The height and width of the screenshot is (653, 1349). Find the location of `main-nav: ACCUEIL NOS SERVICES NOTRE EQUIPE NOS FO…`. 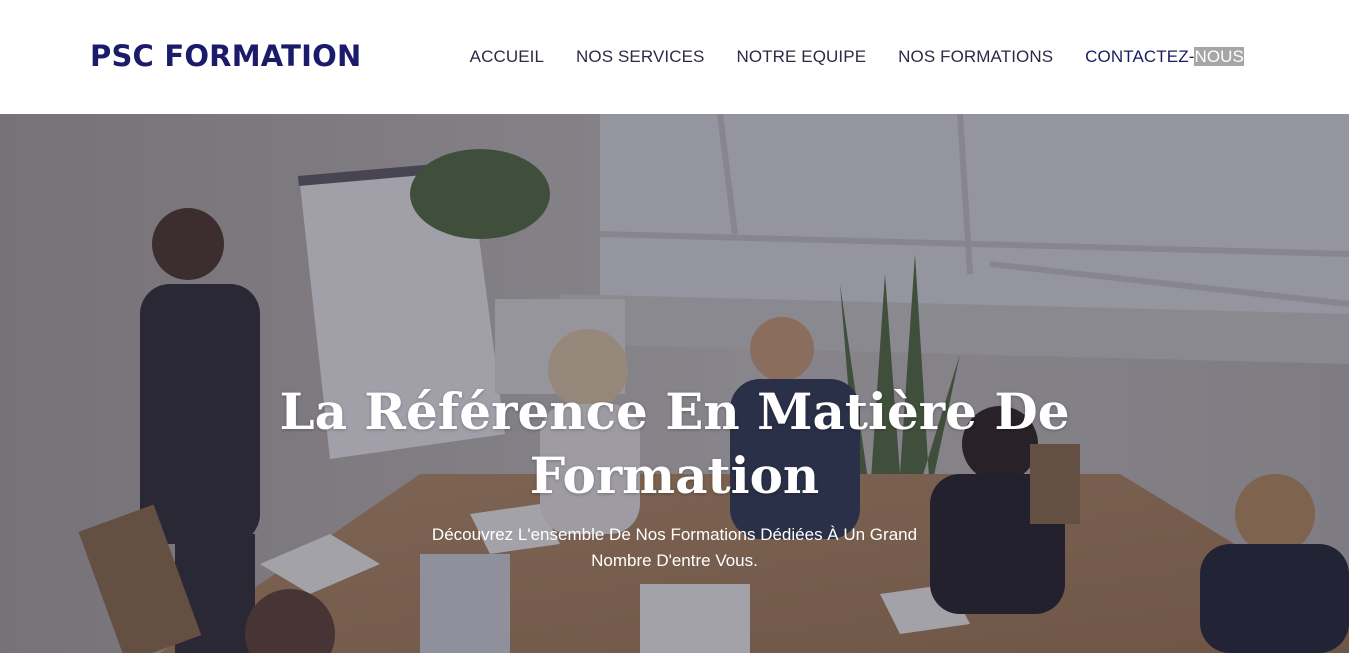

main-nav: ACCUEIL NOS SERVICES NOTRE EQUIPE NOS FO… is located at coordinates (865, 57).